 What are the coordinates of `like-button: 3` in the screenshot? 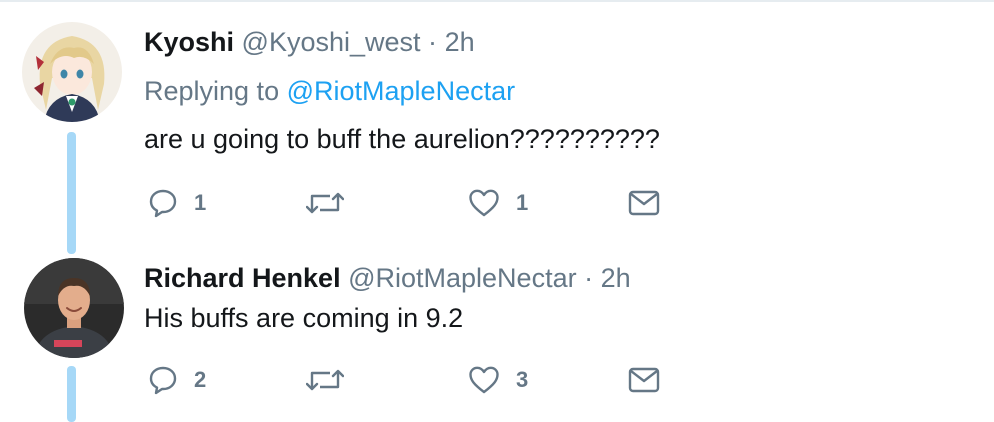 It's located at (498, 380).